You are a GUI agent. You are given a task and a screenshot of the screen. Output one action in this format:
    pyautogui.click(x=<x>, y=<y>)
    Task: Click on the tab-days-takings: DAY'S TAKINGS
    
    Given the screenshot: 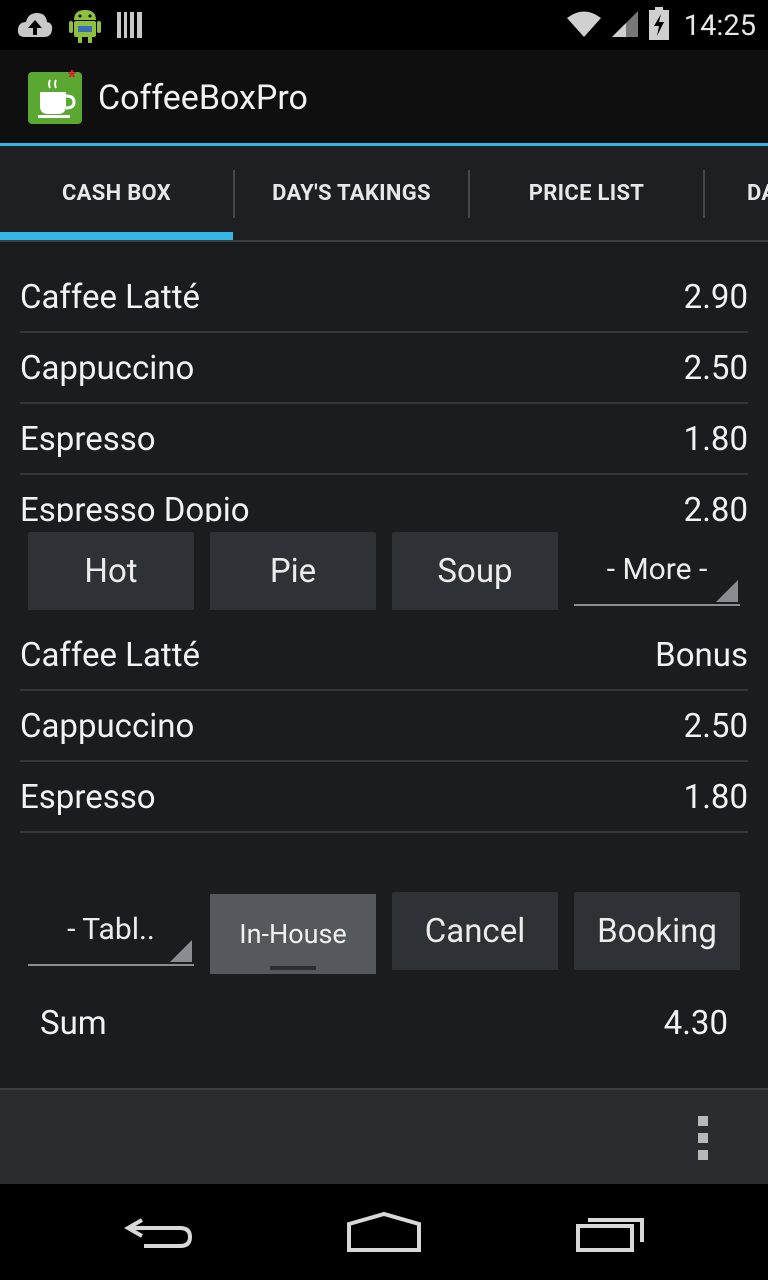 What is the action you would take?
    pyautogui.click(x=351, y=193)
    